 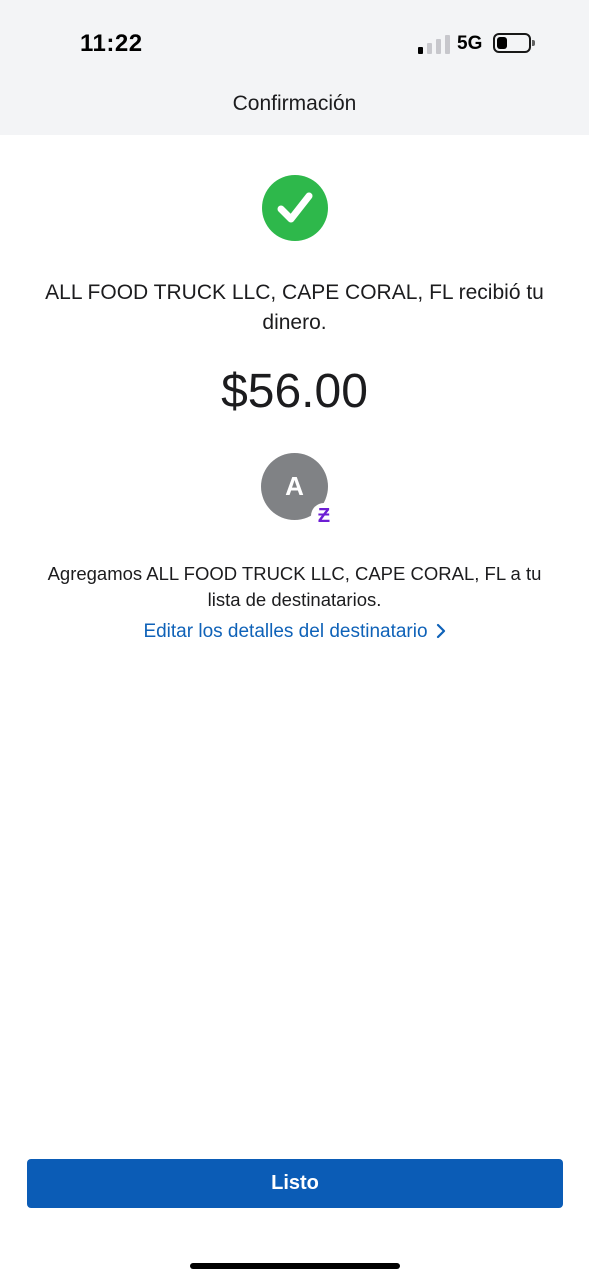 What do you see at coordinates (295, 1183) in the screenshot?
I see `done-button: Listo` at bounding box center [295, 1183].